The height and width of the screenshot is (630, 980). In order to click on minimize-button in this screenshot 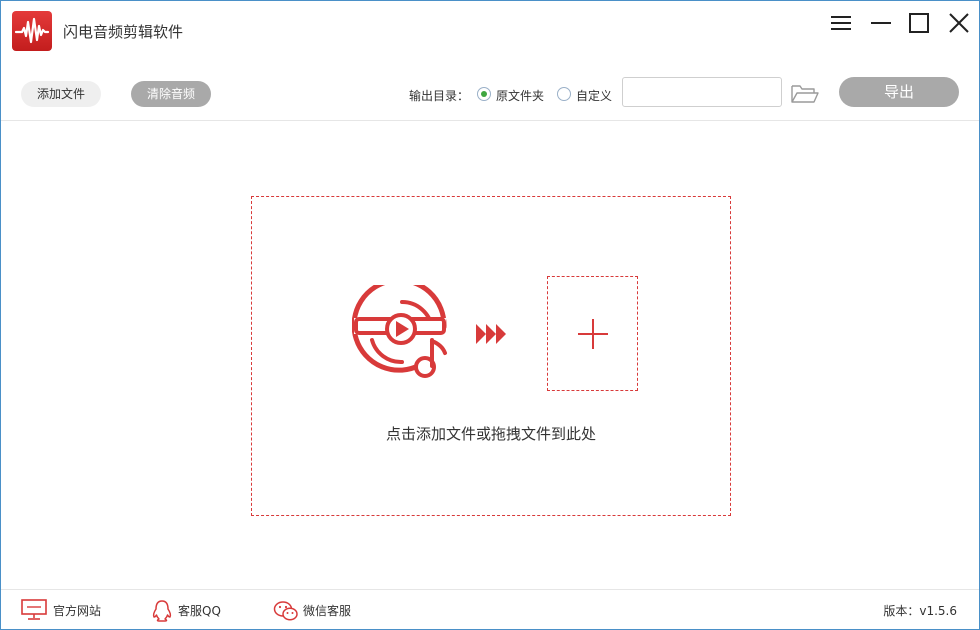, I will do `click(881, 23)`.